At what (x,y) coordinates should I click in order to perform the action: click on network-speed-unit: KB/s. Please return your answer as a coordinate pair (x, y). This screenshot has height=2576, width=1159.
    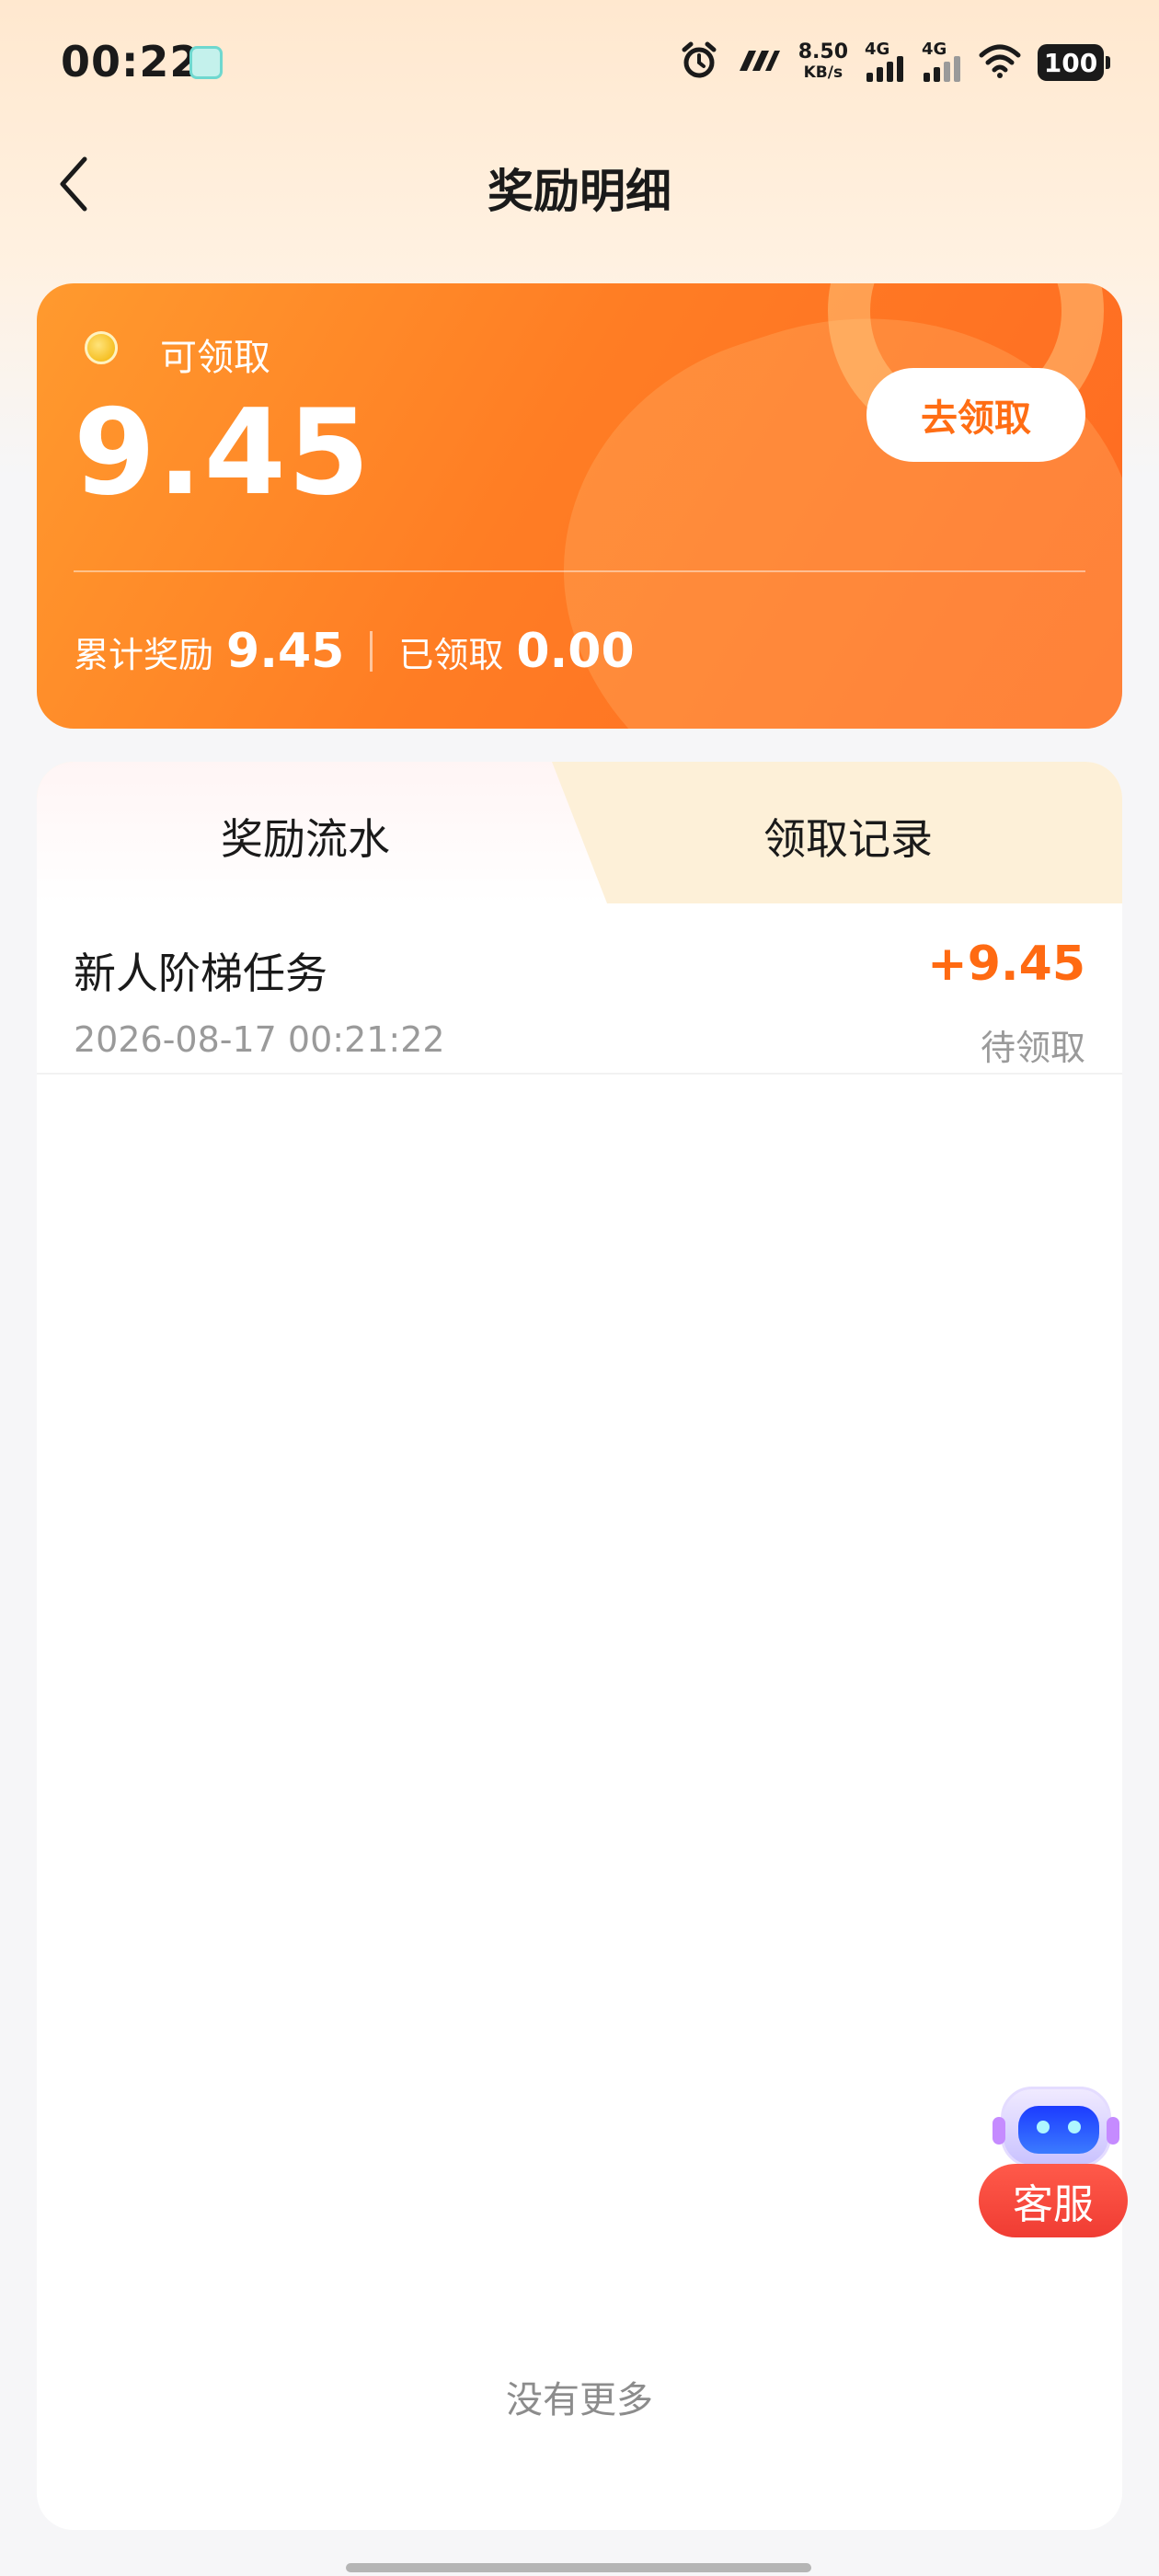
    Looking at the image, I should click on (823, 72).